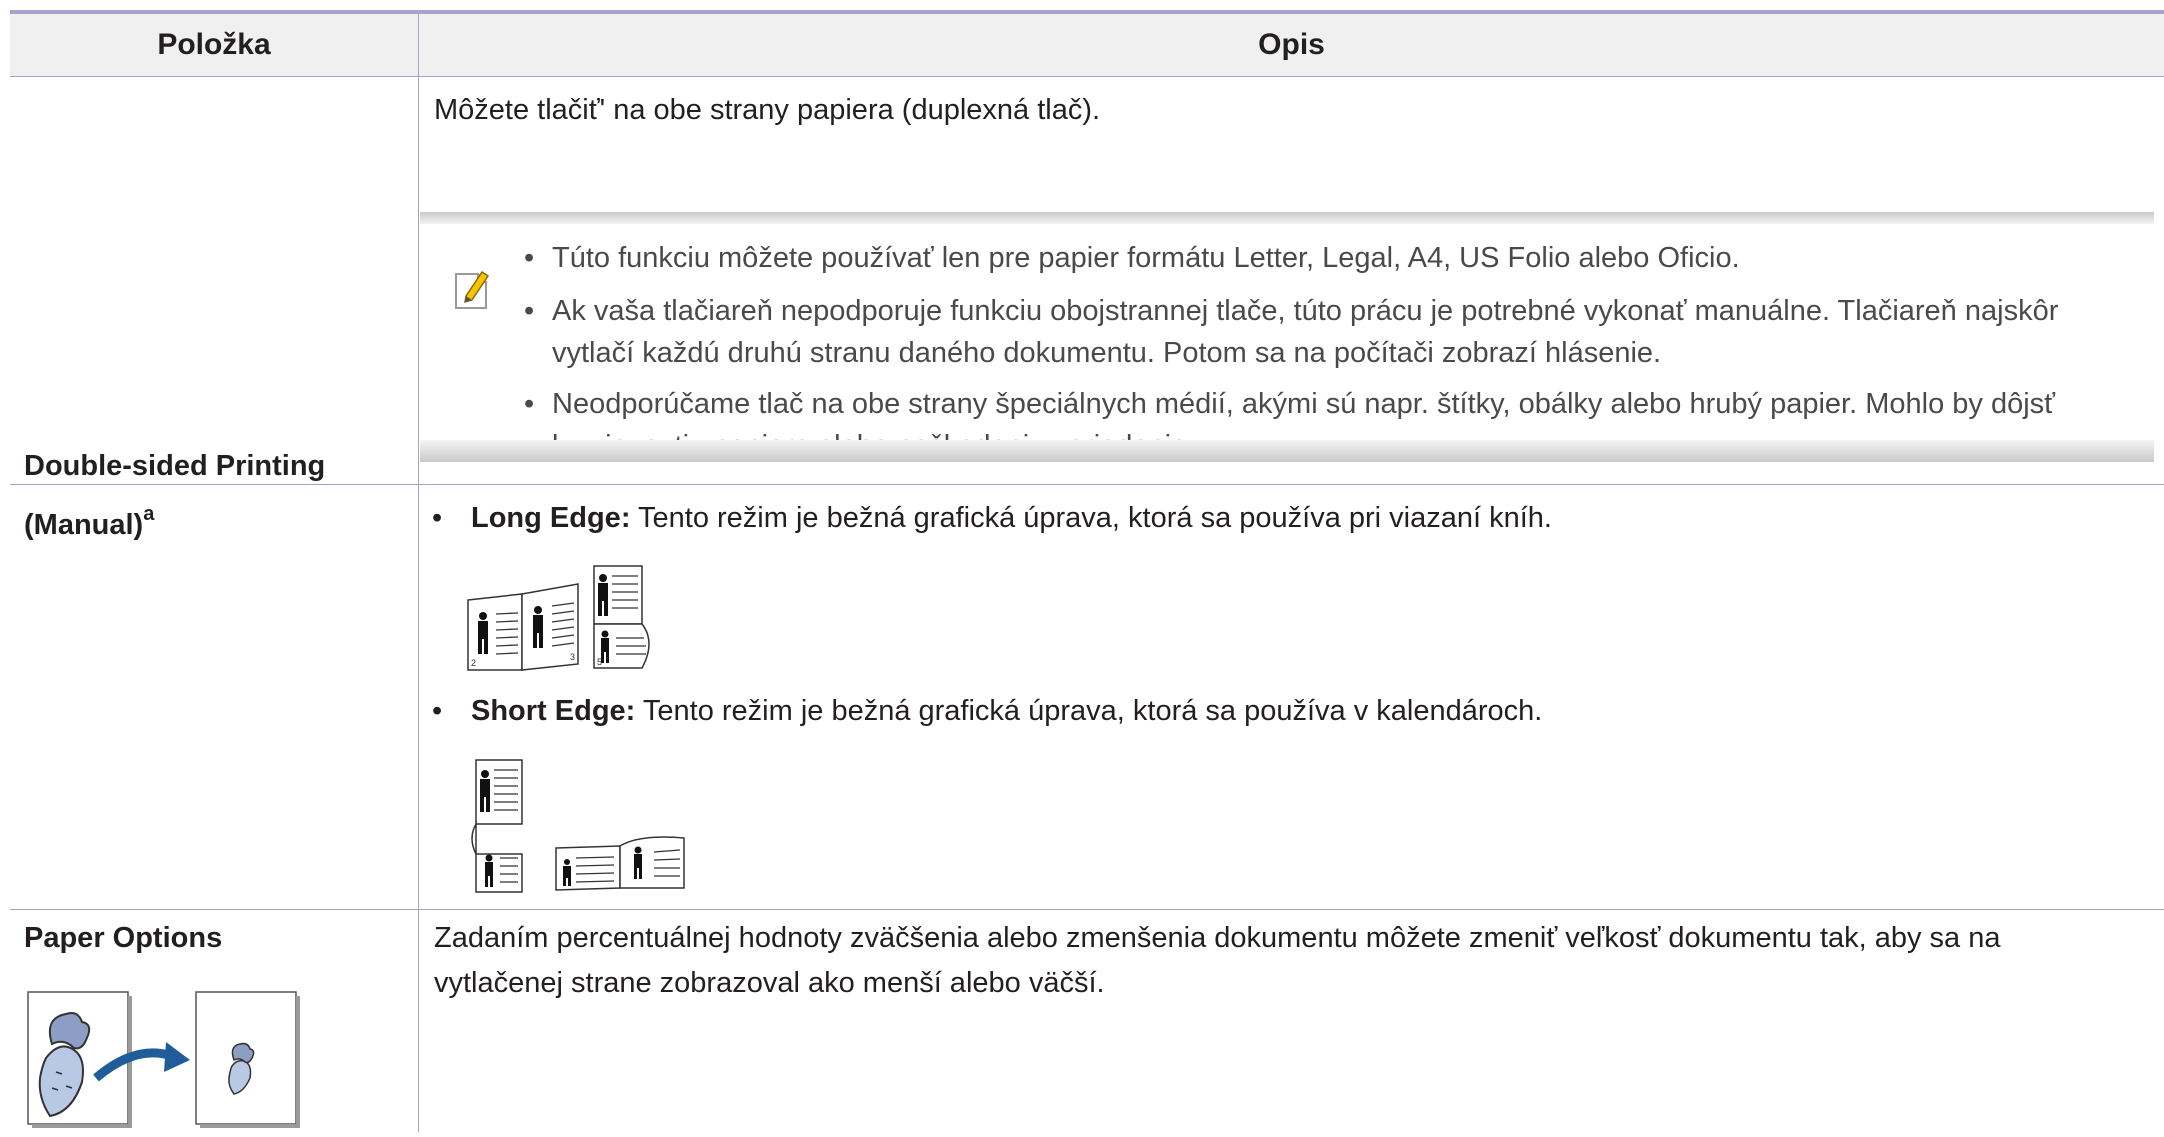 The image size is (2164, 1137). Describe the element at coordinates (1087, 909) in the screenshot. I see `row-divider` at that location.